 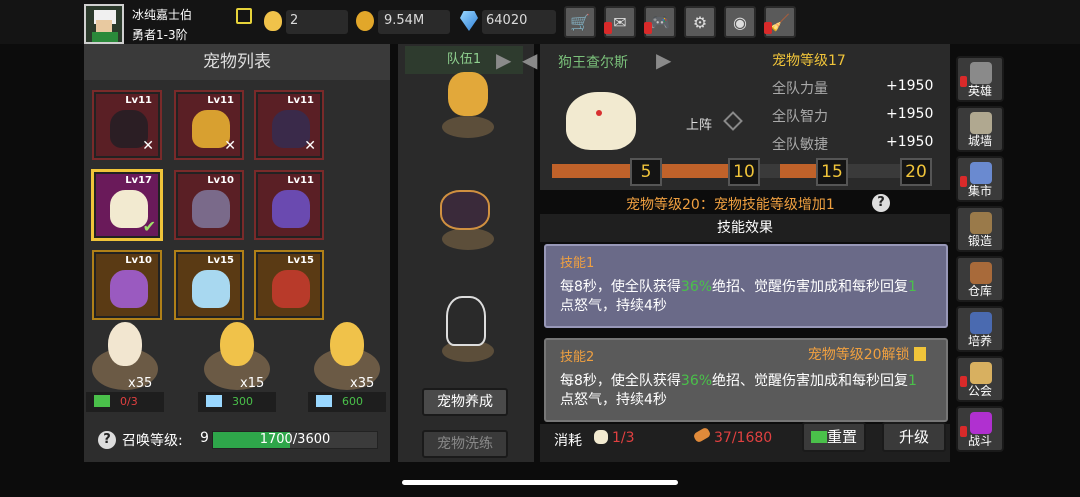 What do you see at coordinates (104, 24) in the screenshot?
I see `player-avatar` at bounding box center [104, 24].